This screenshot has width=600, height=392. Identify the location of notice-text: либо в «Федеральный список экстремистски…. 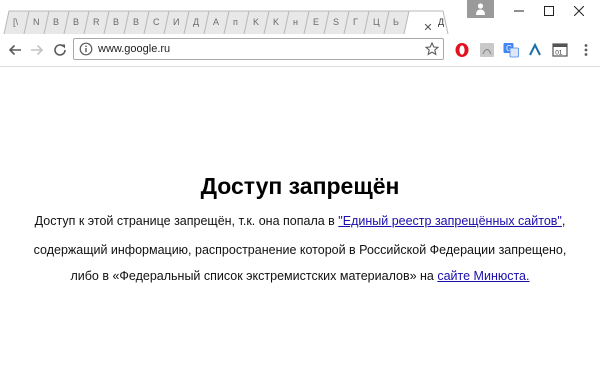
(254, 276).